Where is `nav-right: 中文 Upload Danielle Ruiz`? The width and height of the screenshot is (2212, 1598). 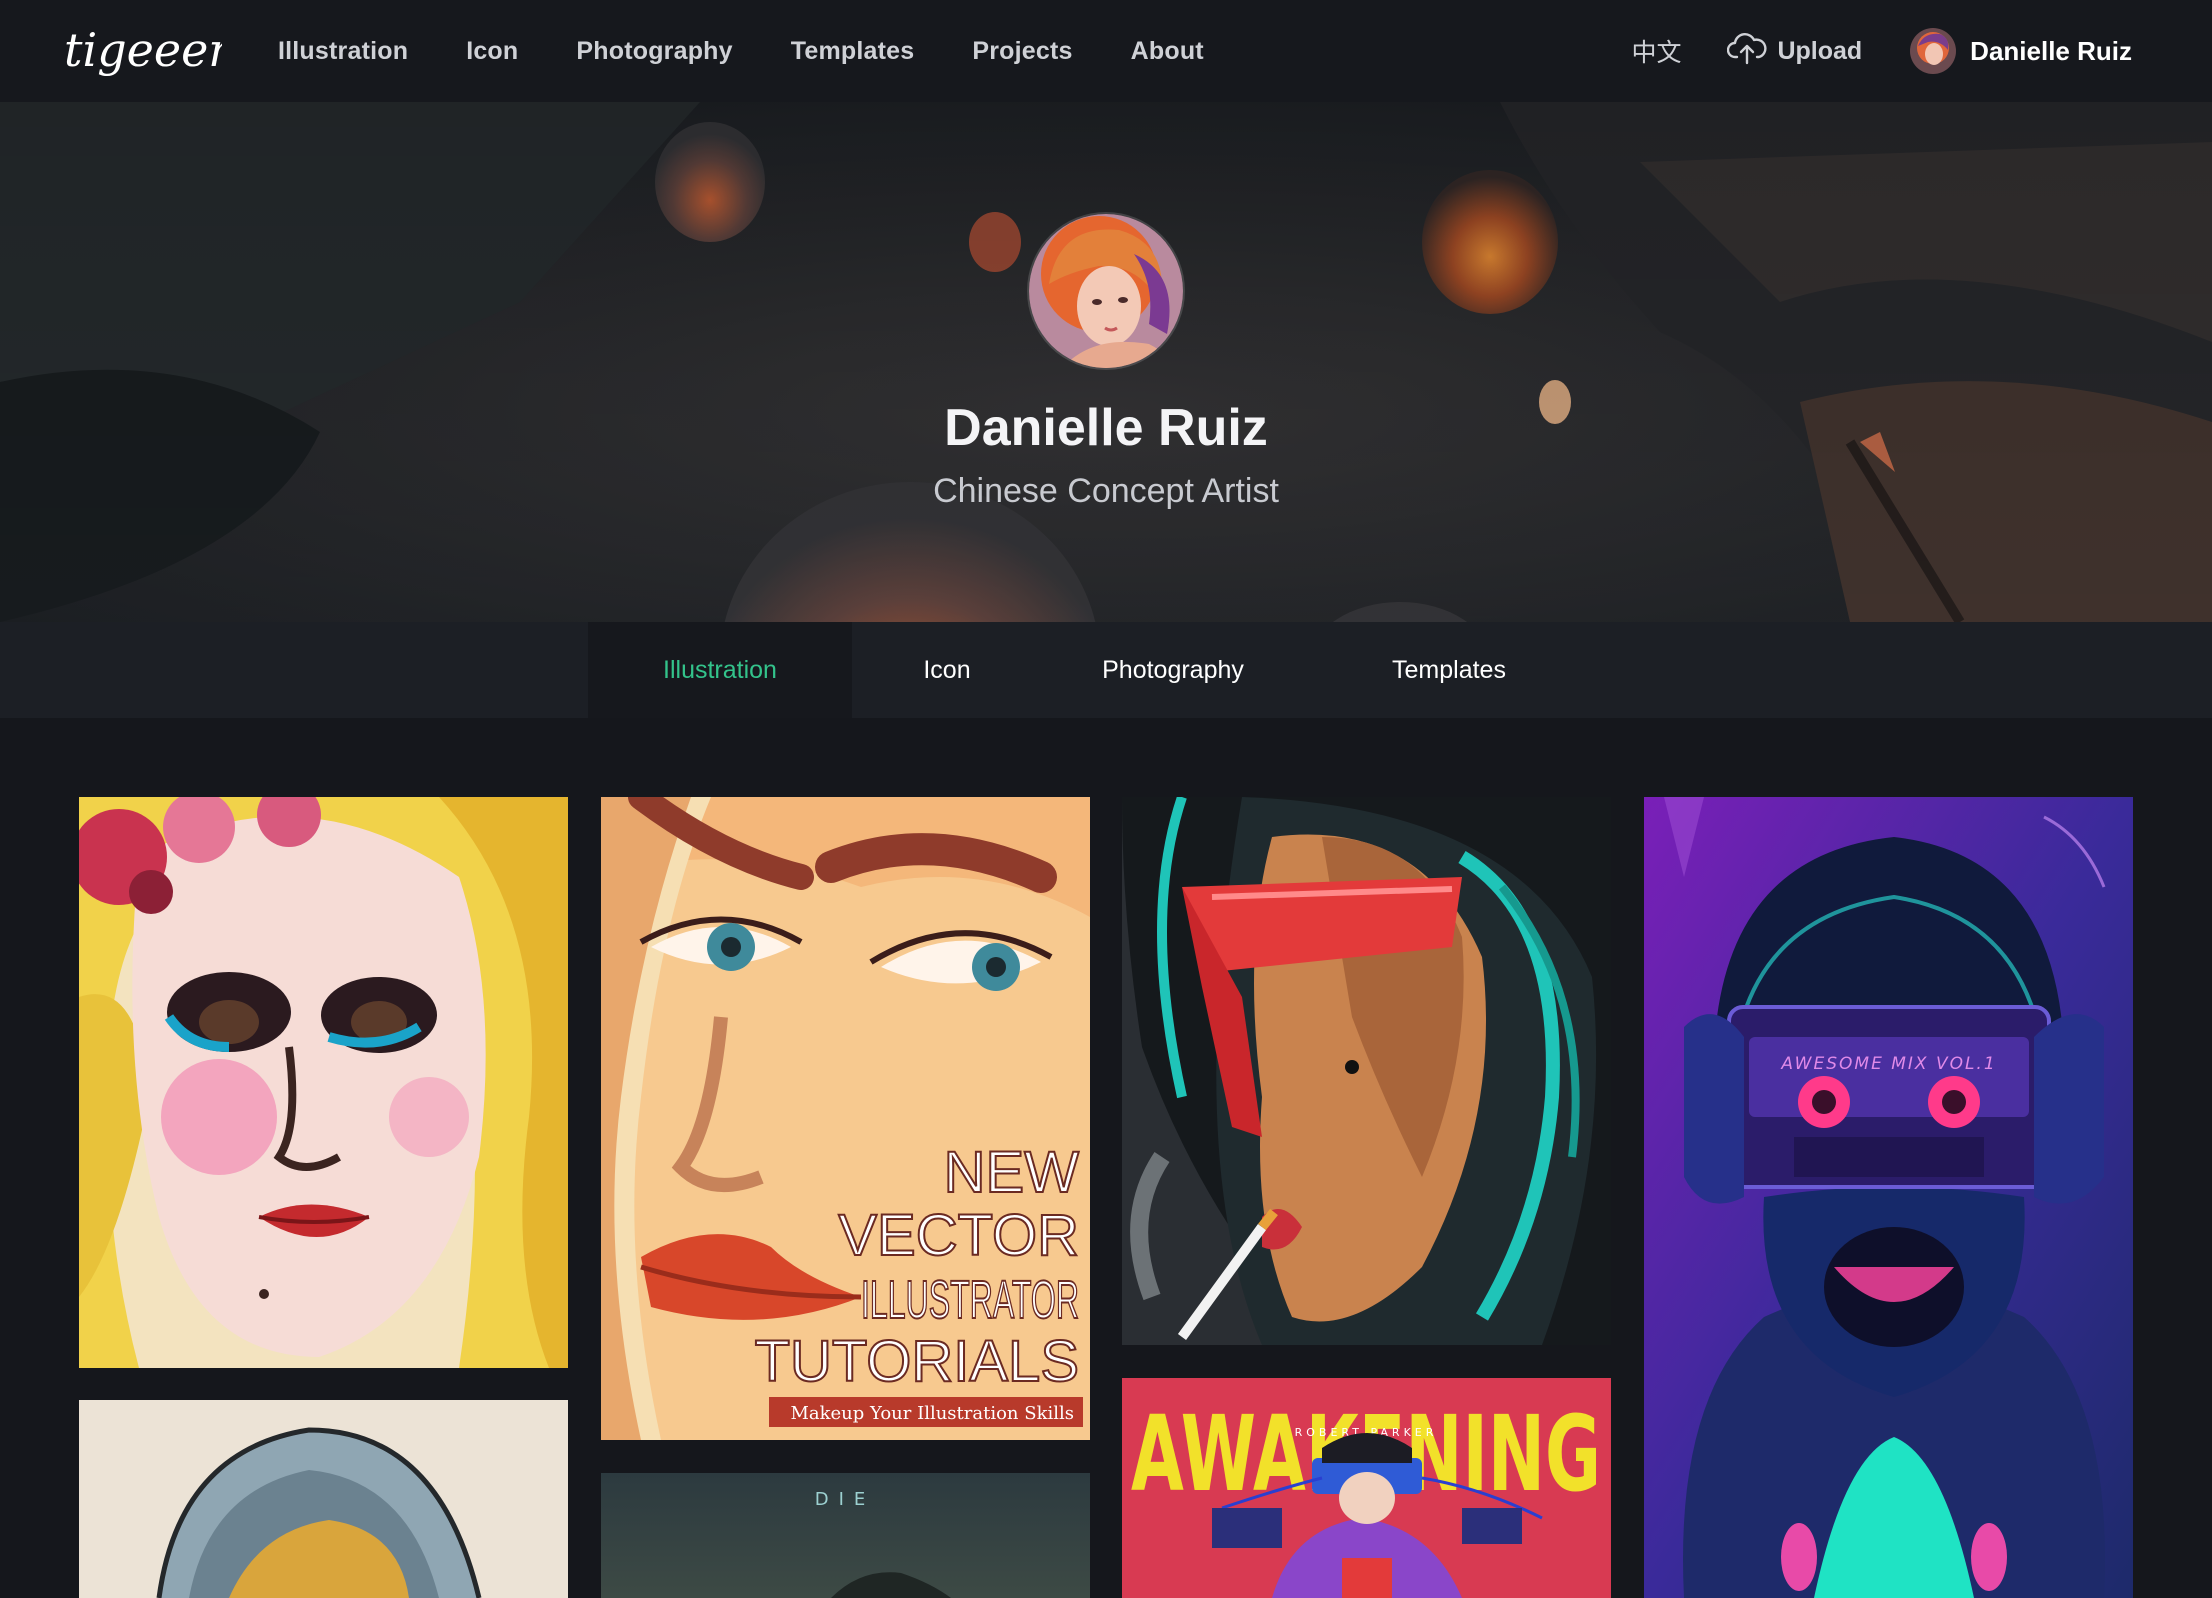 nav-right: 中文 Upload Danielle Ruiz is located at coordinates (1881, 51).